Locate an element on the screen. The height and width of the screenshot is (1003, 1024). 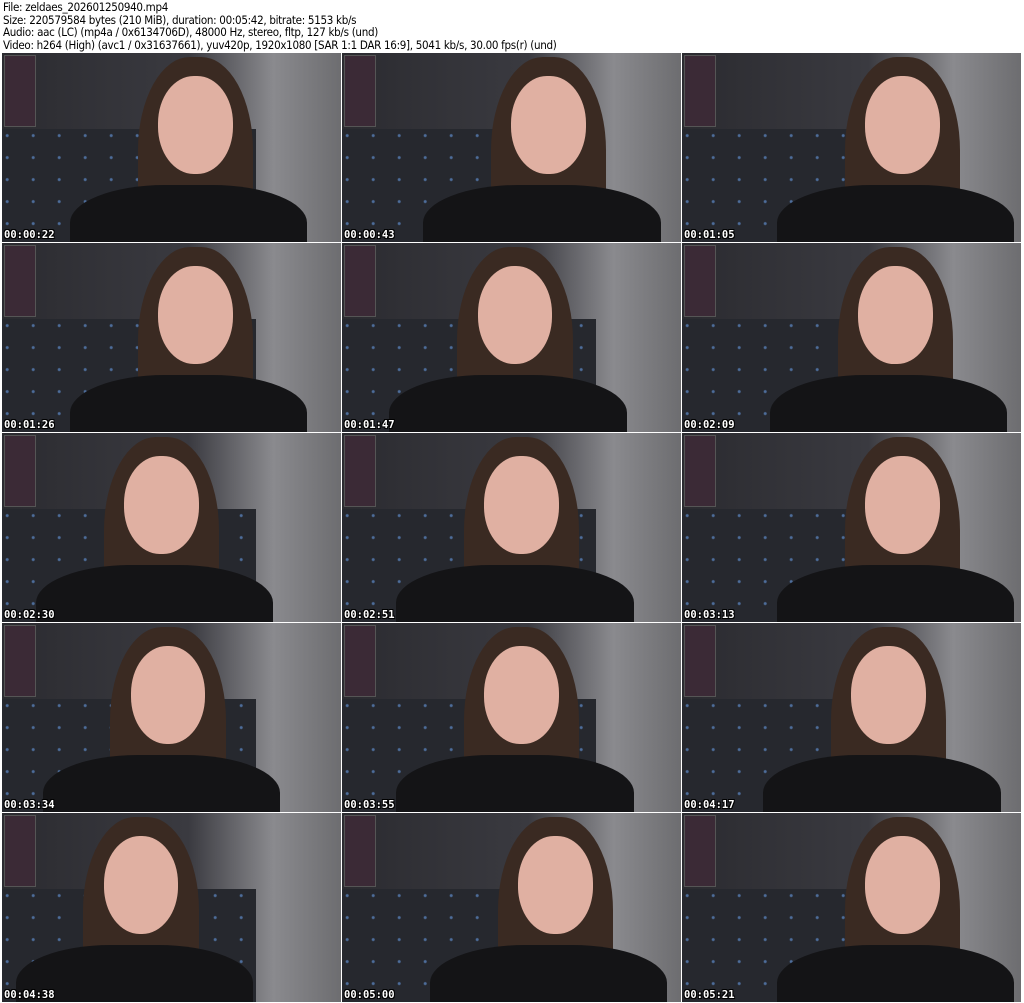
video-thumbnail: 00:04:17 is located at coordinates (851, 717).